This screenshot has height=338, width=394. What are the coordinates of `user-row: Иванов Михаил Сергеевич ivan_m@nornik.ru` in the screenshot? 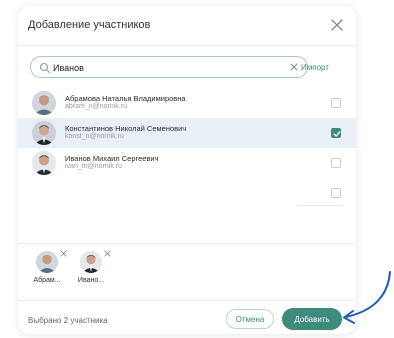 It's located at (187, 163).